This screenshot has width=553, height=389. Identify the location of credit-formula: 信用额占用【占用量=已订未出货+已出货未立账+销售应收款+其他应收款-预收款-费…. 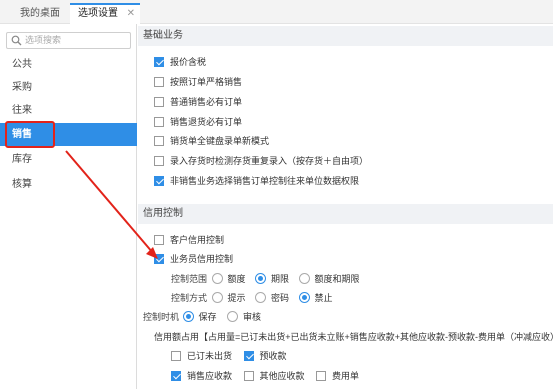
(353, 337).